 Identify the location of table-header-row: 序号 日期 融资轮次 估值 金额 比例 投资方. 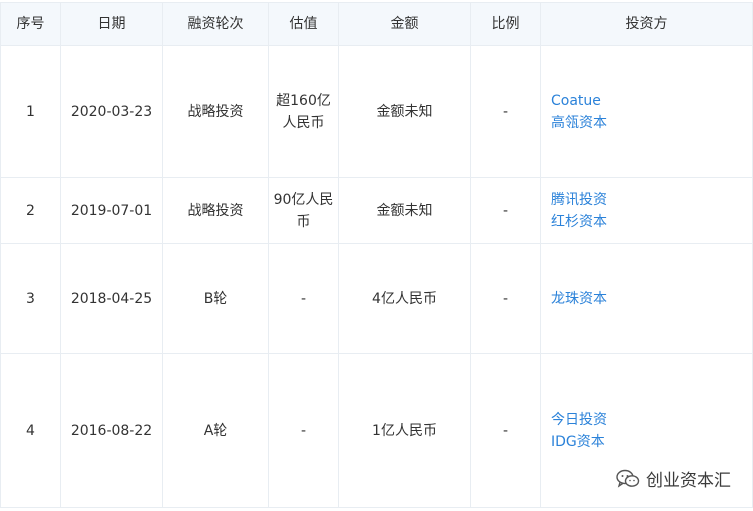
(376, 24).